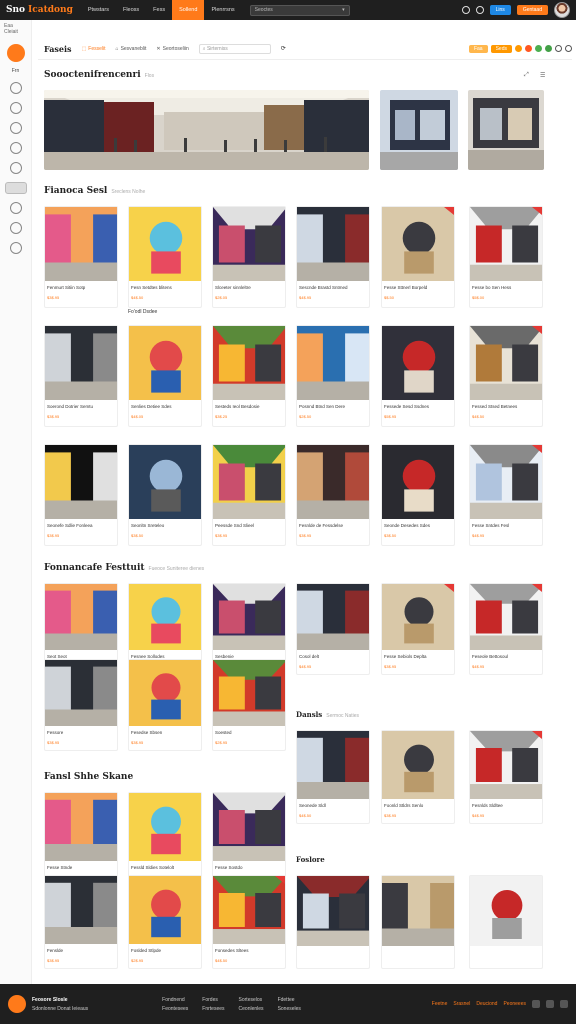  What do you see at coordinates (289, 1009) in the screenshot?
I see `footer-link: Soneseles` at bounding box center [289, 1009].